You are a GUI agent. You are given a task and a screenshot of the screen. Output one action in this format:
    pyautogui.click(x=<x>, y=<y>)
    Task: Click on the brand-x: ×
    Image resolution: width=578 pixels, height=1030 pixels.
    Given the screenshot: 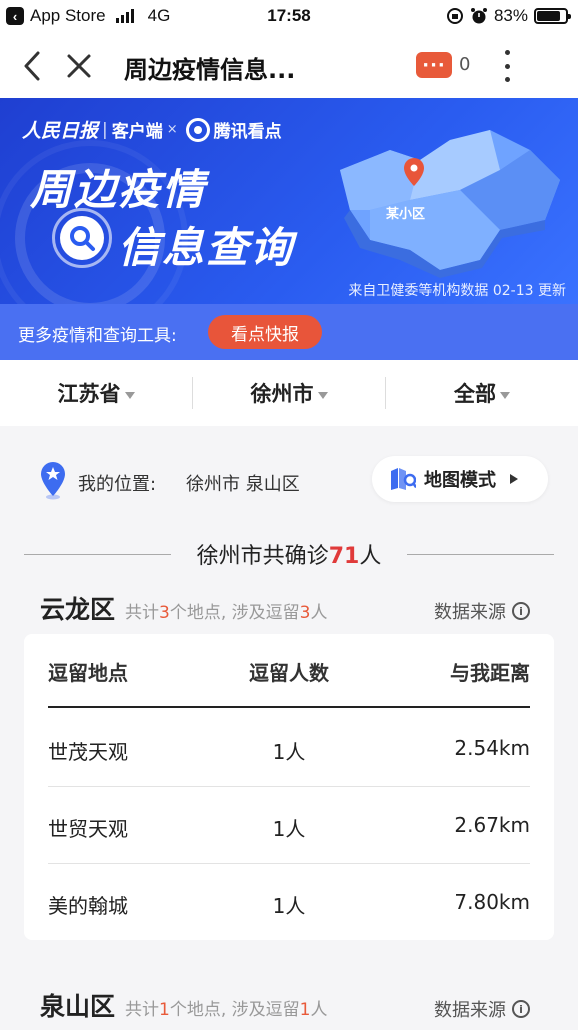 What is the action you would take?
    pyautogui.click(x=172, y=129)
    